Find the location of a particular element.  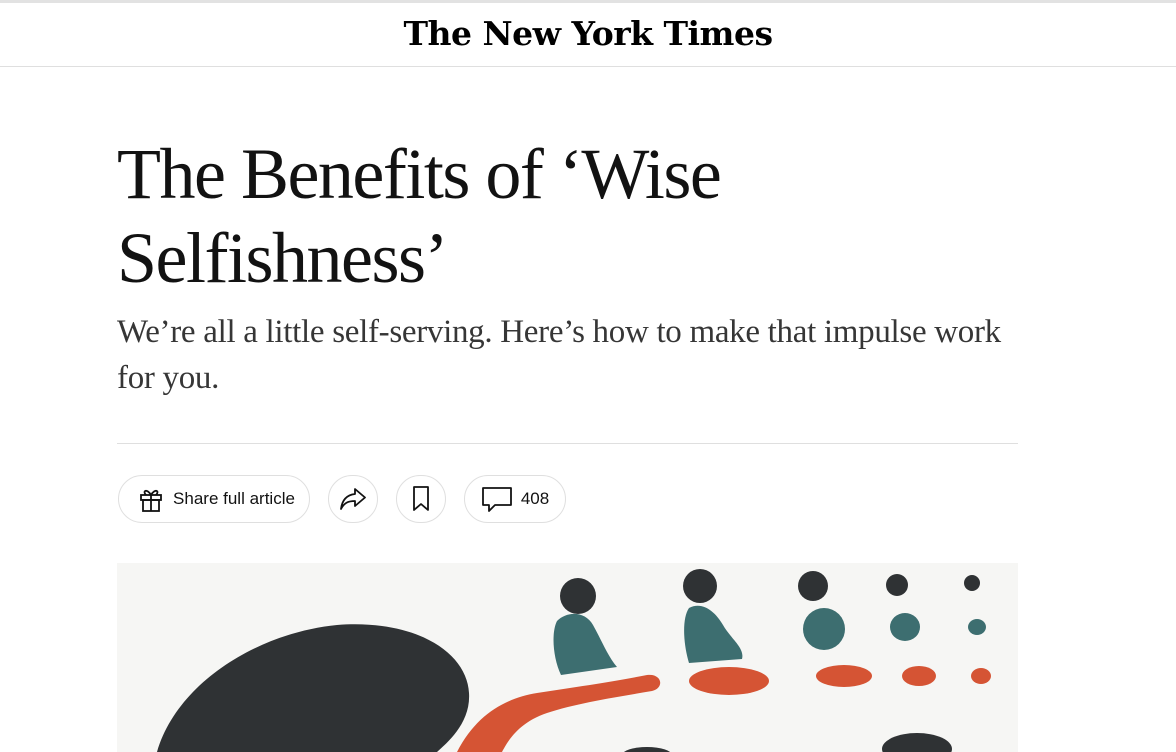

nyt-logo: The New York Times is located at coordinates (588, 33).